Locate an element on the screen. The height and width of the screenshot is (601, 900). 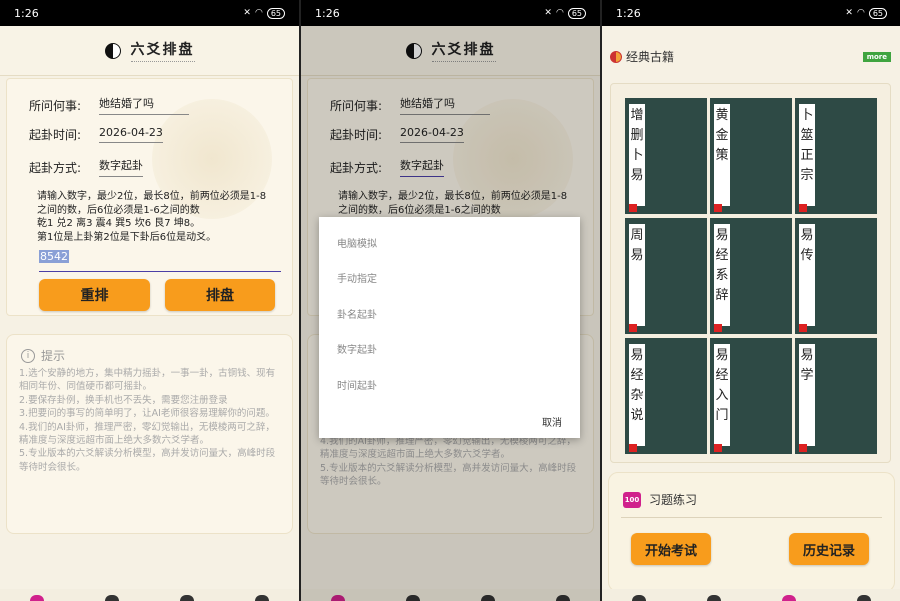
tips-header: i 提示 is located at coordinates (43, 355).